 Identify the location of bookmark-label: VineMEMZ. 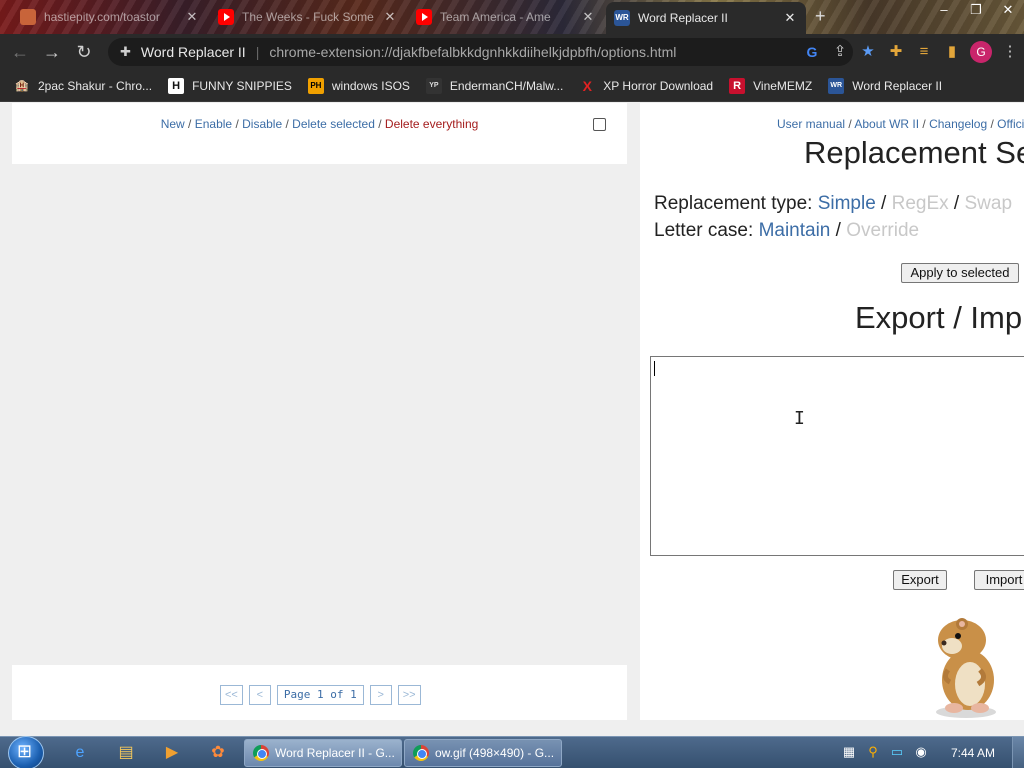
(783, 85).